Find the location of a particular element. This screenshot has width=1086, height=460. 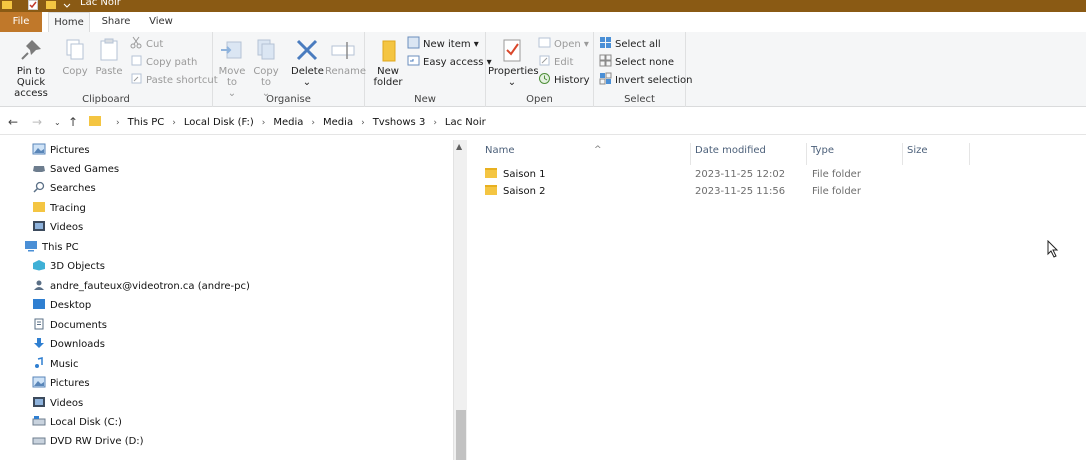

tab-file: File is located at coordinates (21, 22).